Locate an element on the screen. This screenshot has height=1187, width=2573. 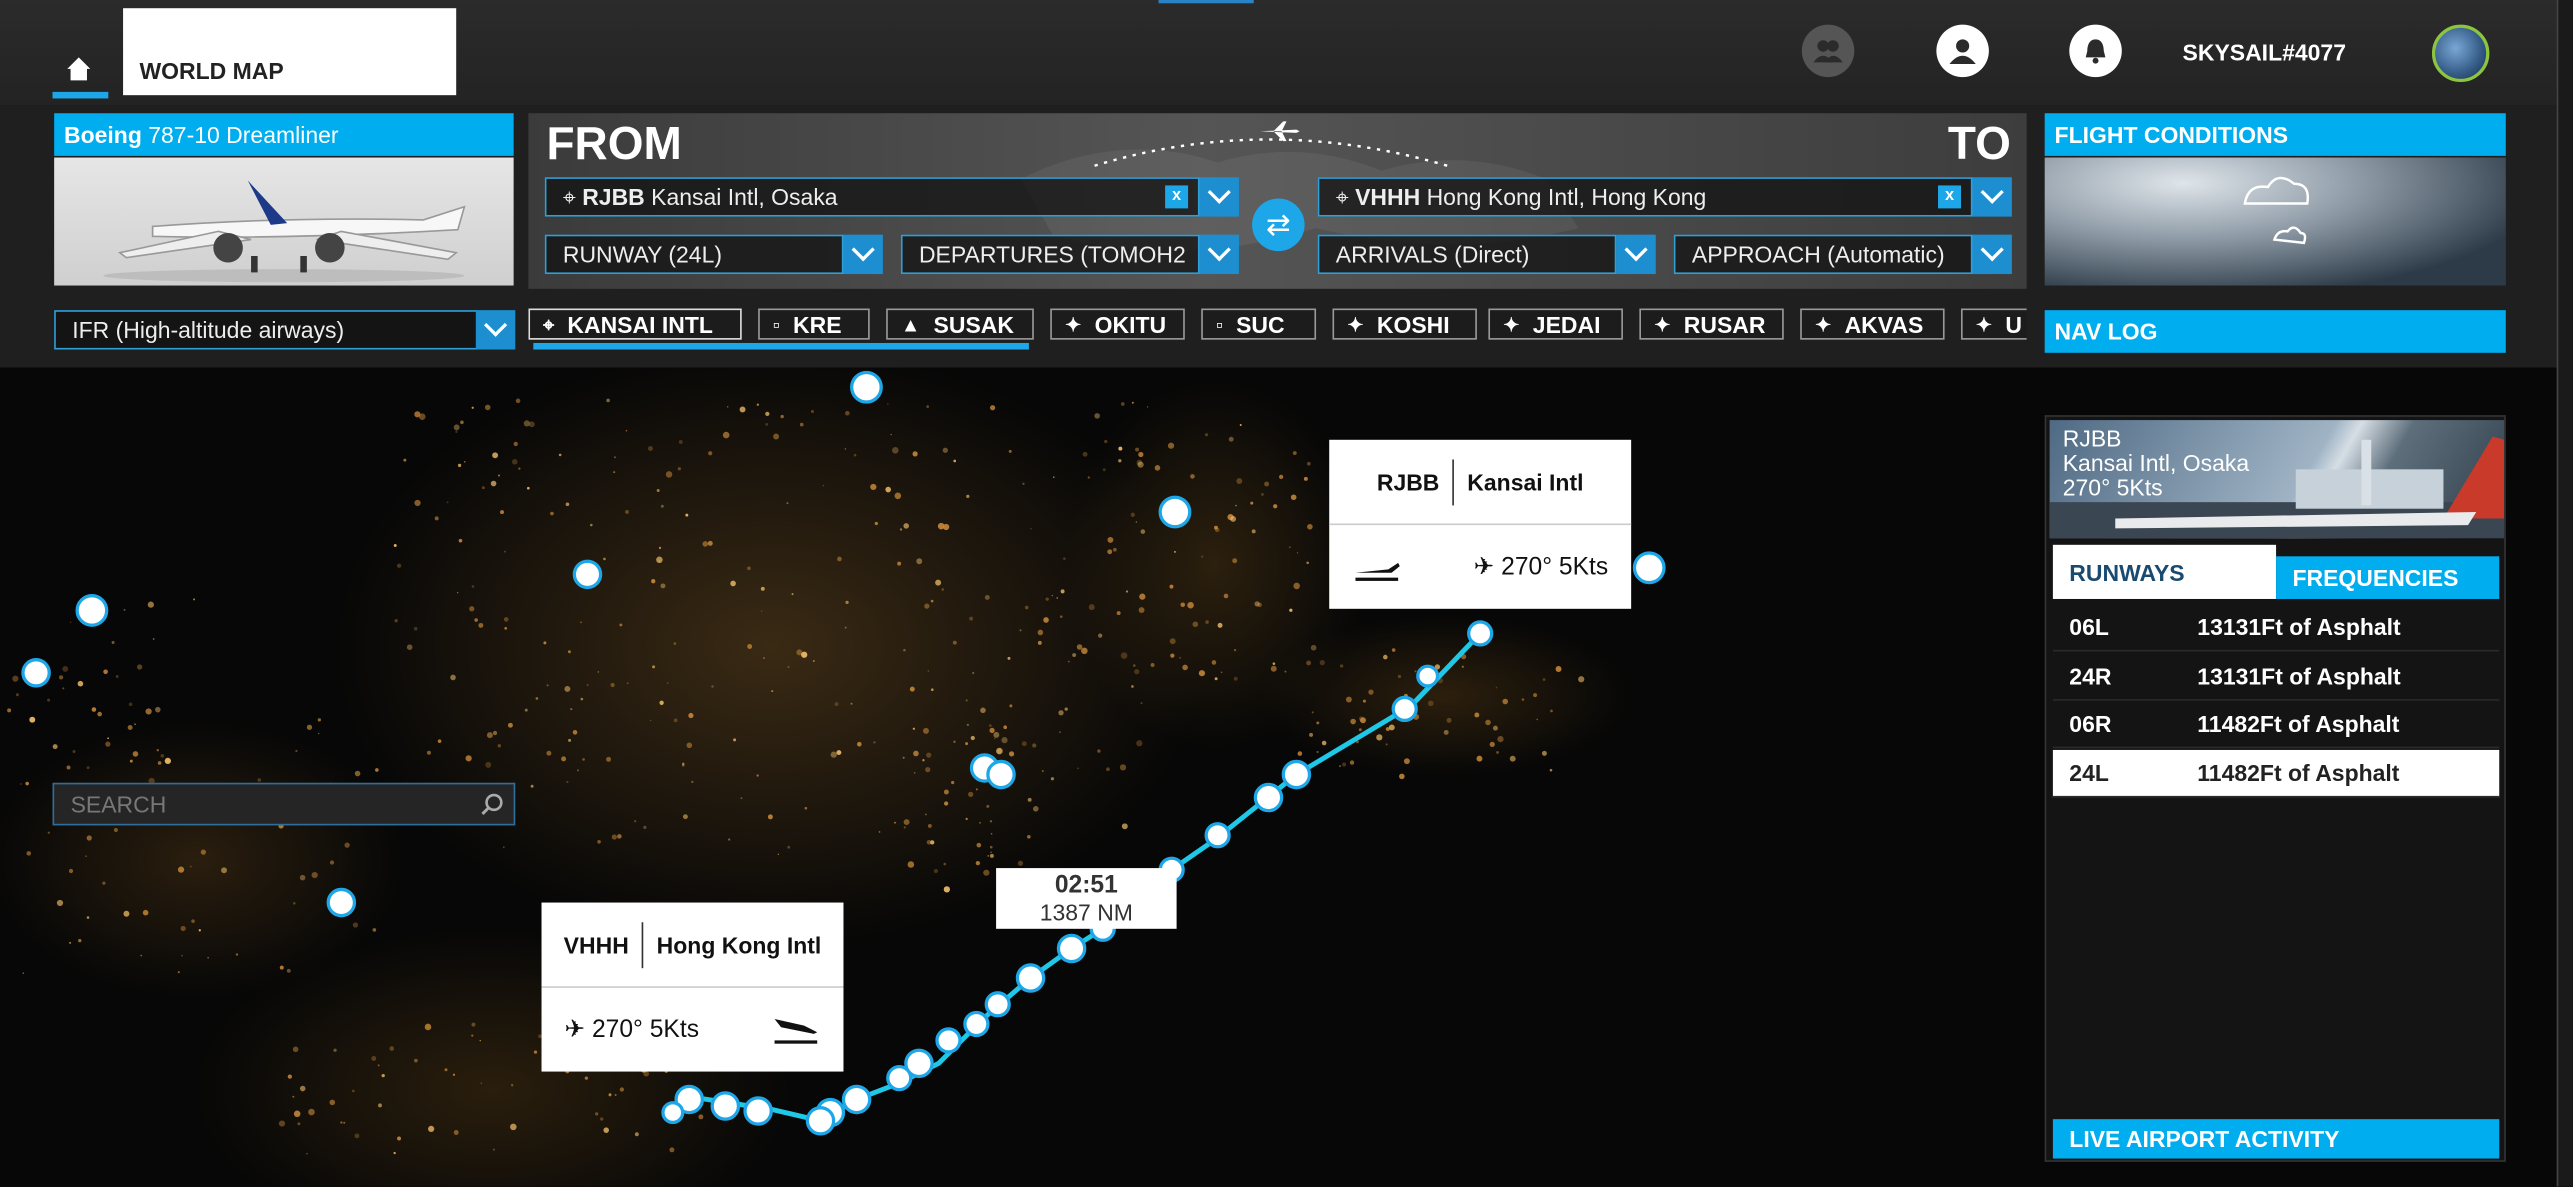
avatar is located at coordinates (2460, 53).